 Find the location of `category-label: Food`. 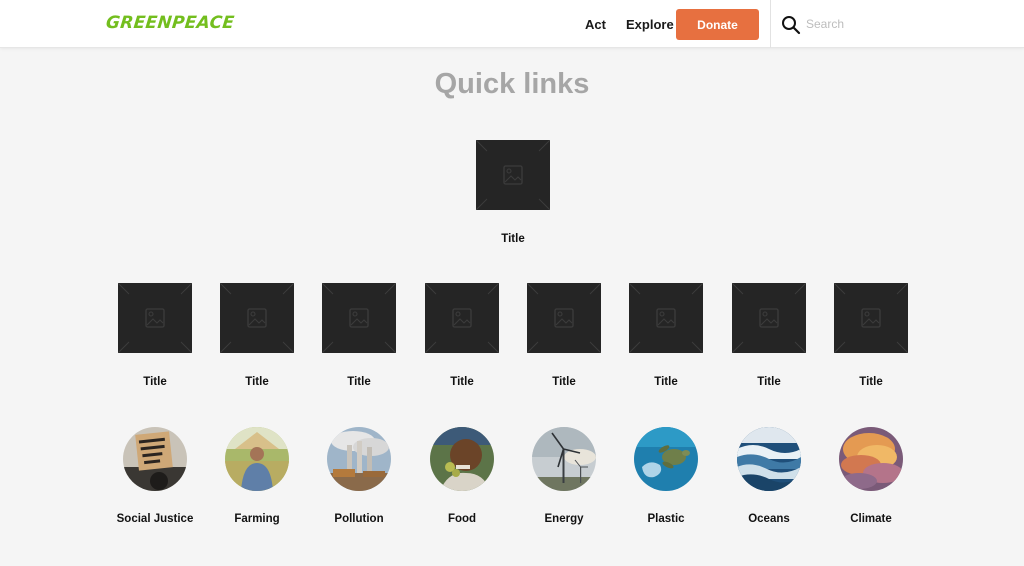

category-label: Food is located at coordinates (462, 519).